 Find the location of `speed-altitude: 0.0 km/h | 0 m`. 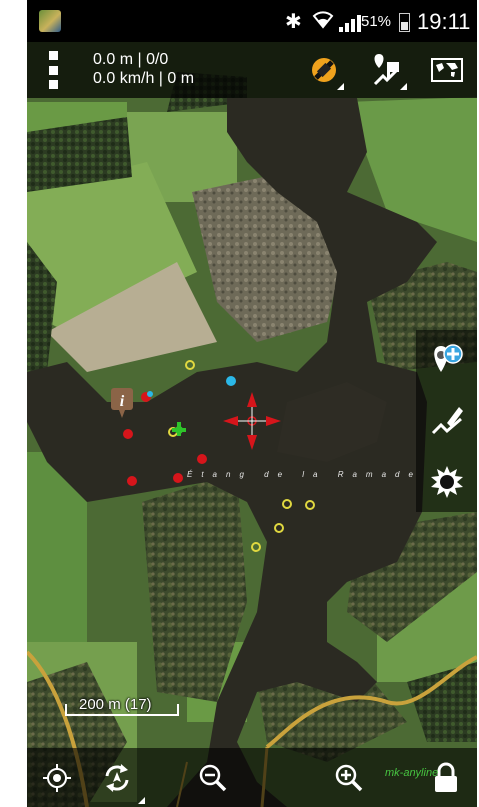

speed-altitude: 0.0 km/h | 0 m is located at coordinates (144, 78).